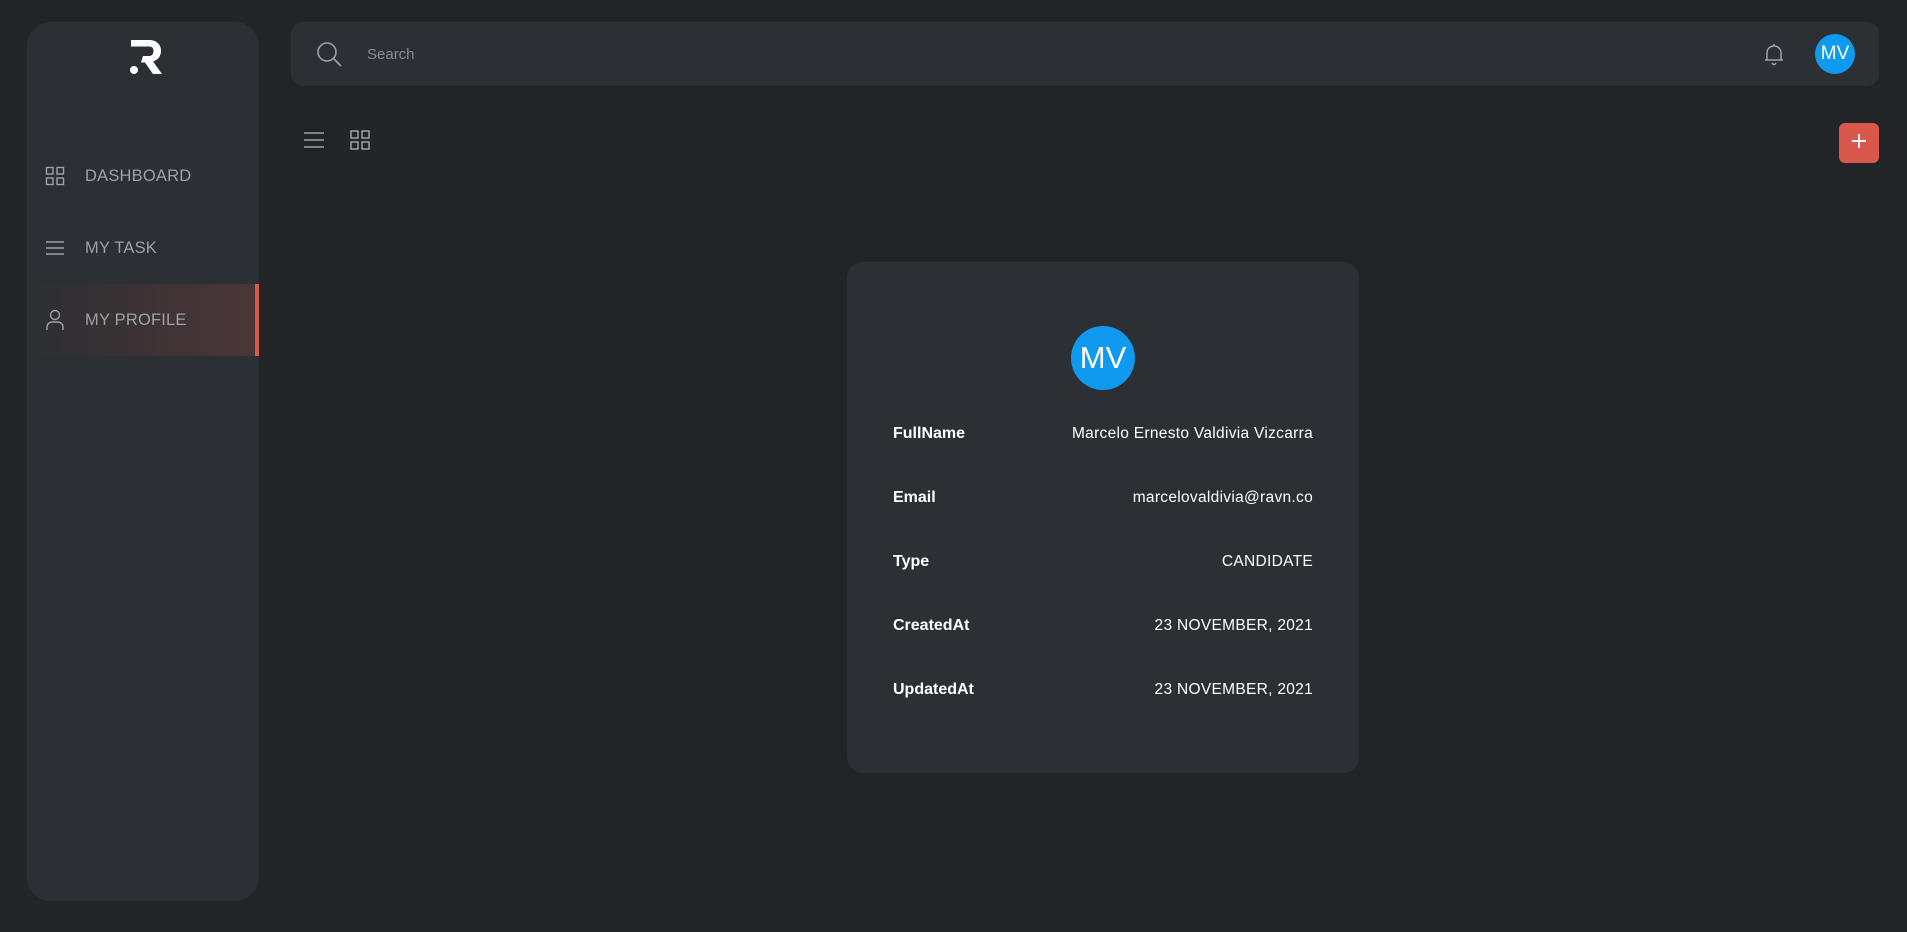  I want to click on field-value: Marcelo Ernesto Valdivia Vizcarra, so click(1192, 433).